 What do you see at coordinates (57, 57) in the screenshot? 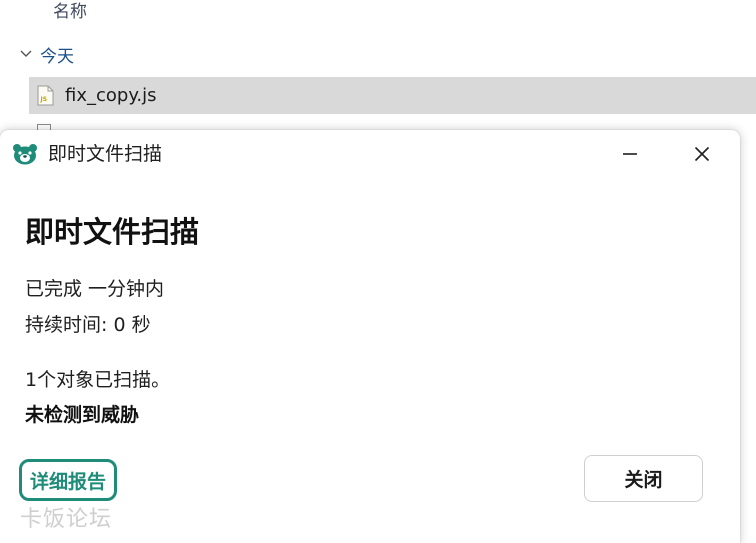
I see `group-label-today: 今天` at bounding box center [57, 57].